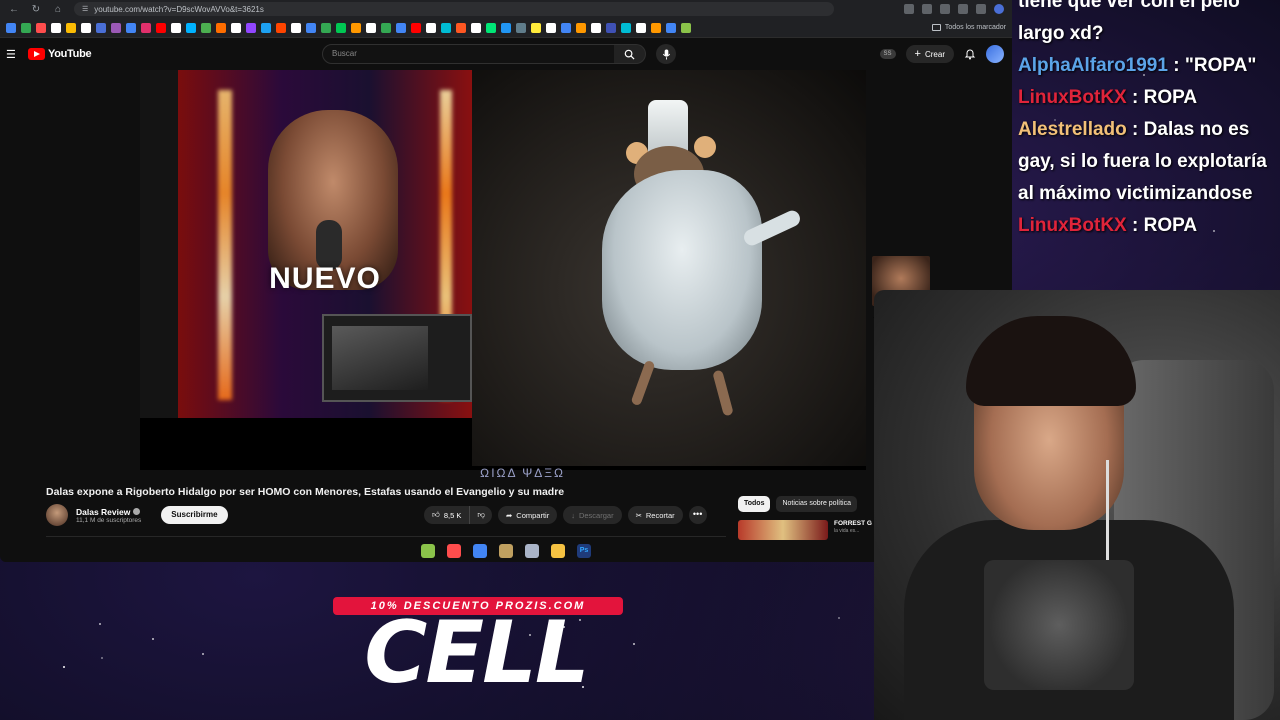 The height and width of the screenshot is (720, 1280). Describe the element at coordinates (11, 54) in the screenshot. I see `hamburger-menu-icon: ☰` at that location.